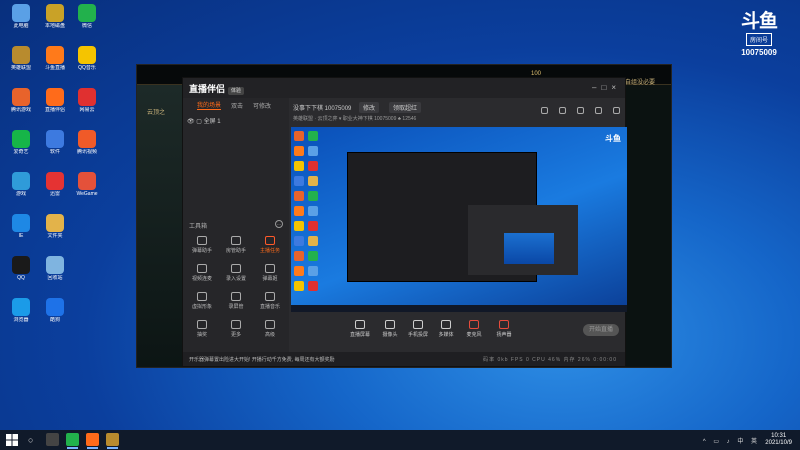 Image resolution: width=800 pixels, height=450 pixels. Describe the element at coordinates (86, 152) in the screenshot. I see `desktop-icon-label: 腾讯视频` at that location.